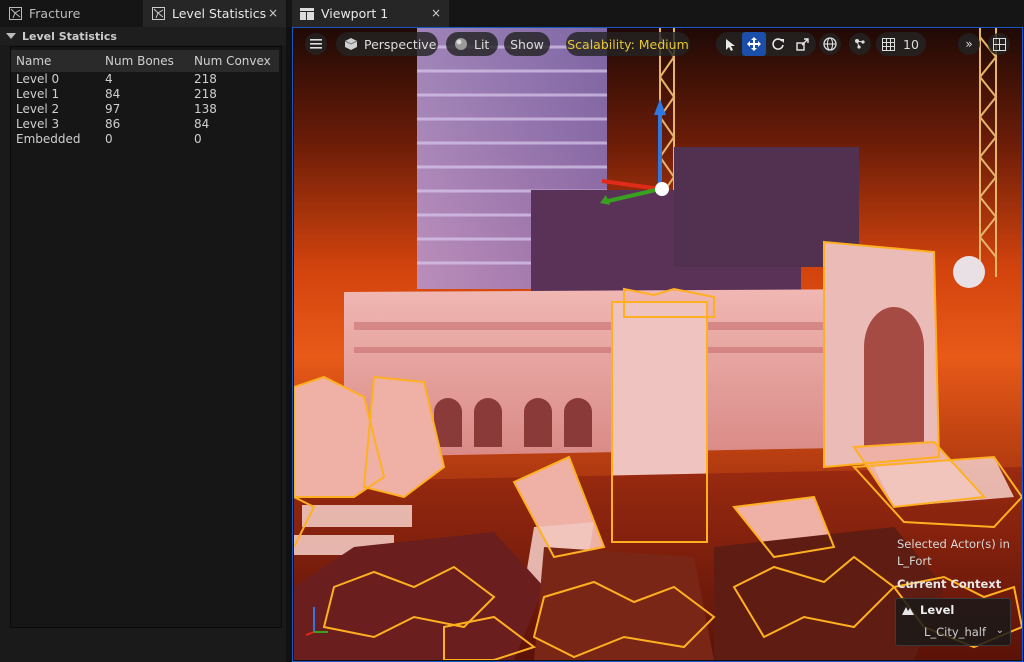 This screenshot has width=1024, height=662. I want to click on table-row: Level 3 86 84, so click(145, 124).